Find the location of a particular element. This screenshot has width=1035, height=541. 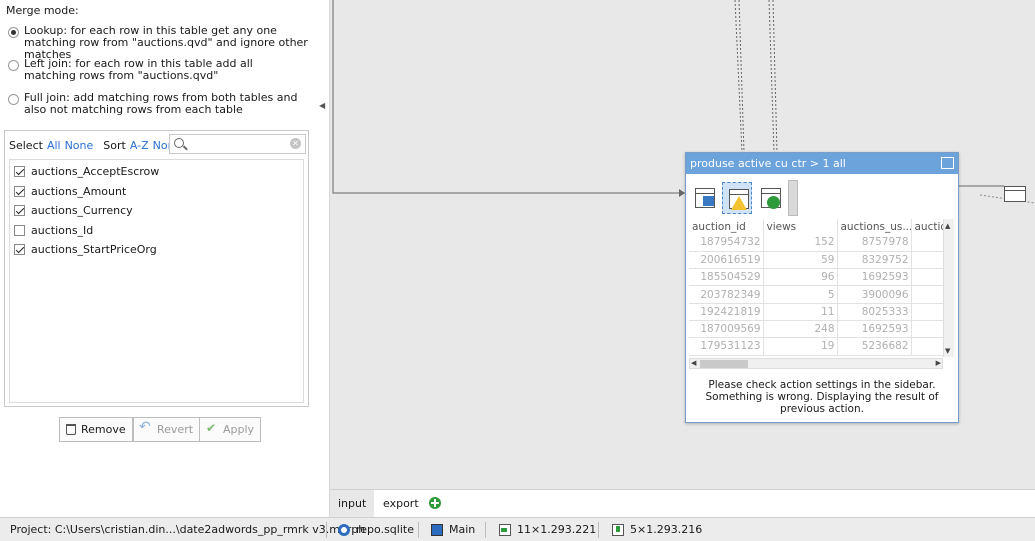

table-cell: 8025333 is located at coordinates (874, 312).